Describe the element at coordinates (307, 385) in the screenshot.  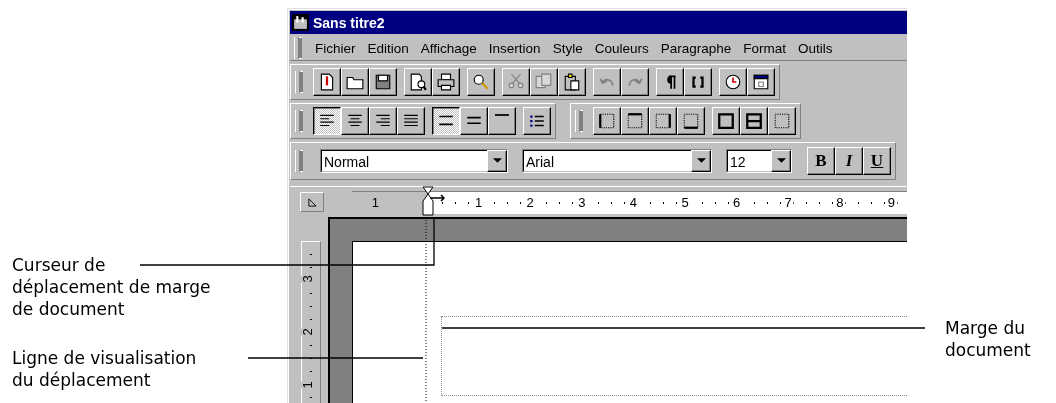
I see `ruler-number: 1` at that location.